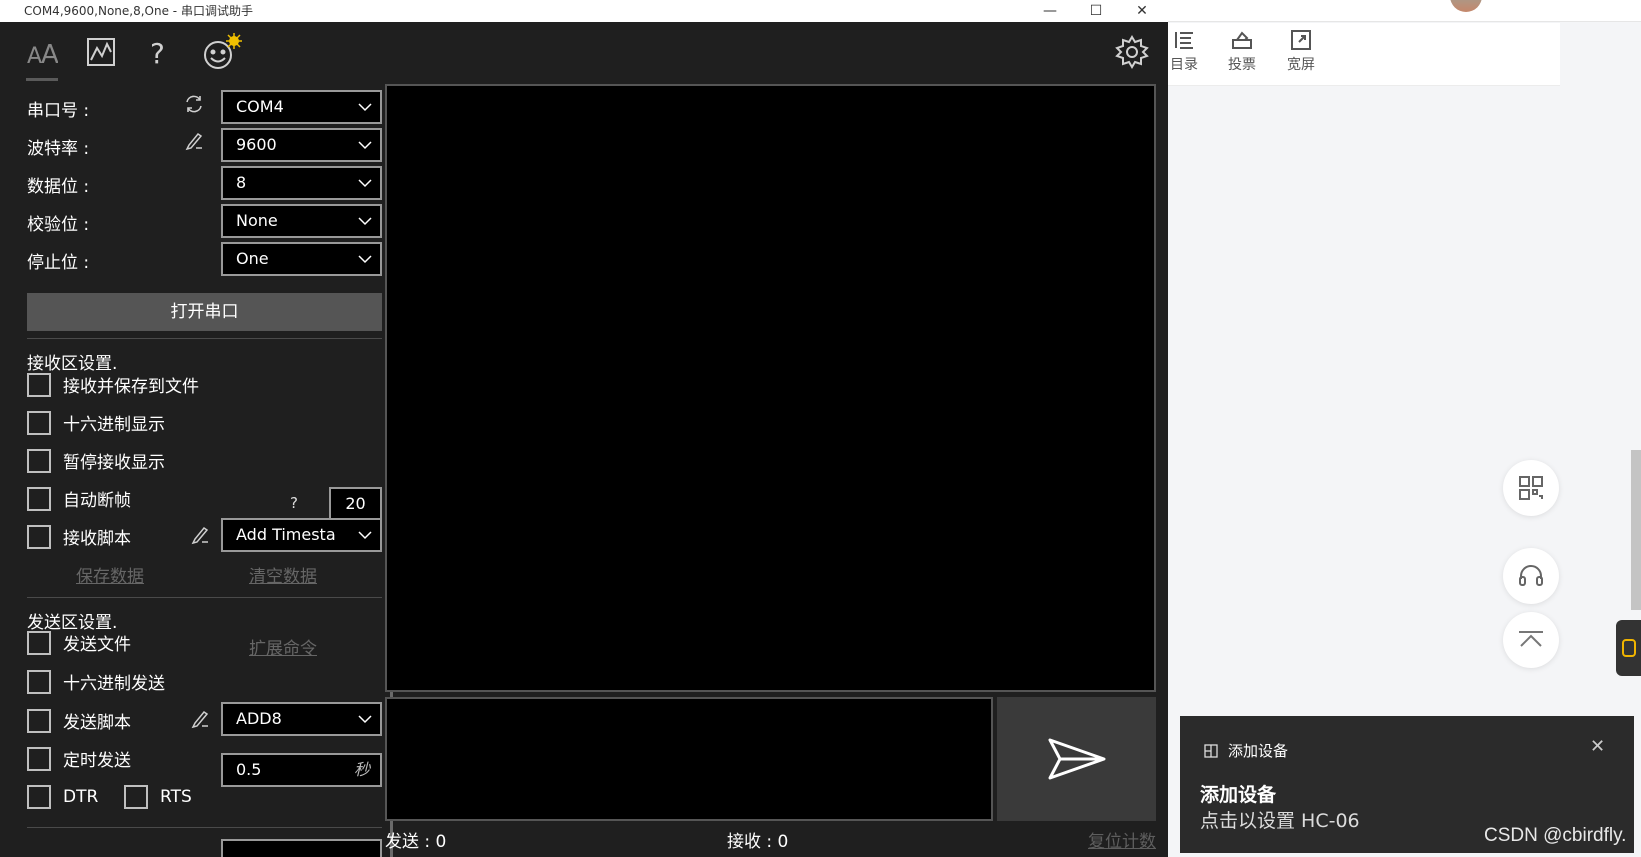 The image size is (1641, 857). What do you see at coordinates (294, 503) in the screenshot?
I see `auto-frame-help-icon: ?` at bounding box center [294, 503].